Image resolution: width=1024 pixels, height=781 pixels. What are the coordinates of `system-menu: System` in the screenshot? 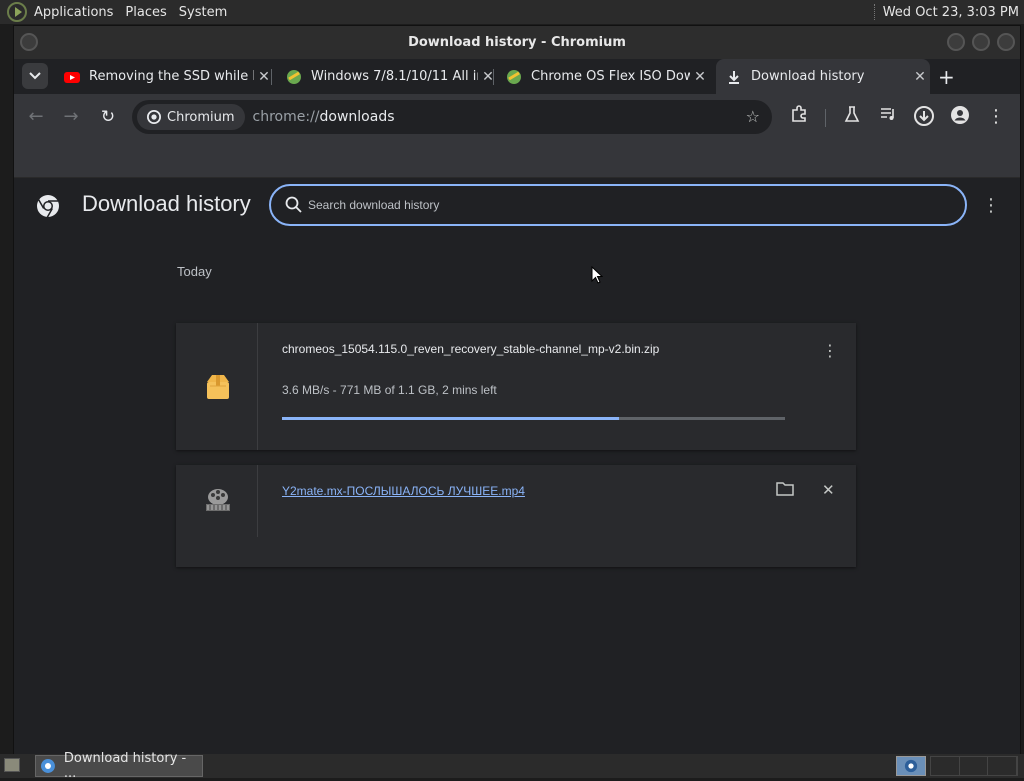 It's located at (203, 12).